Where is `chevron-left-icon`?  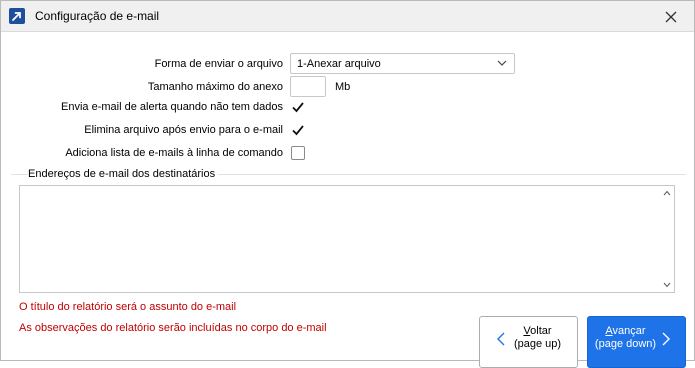
chevron-left-icon is located at coordinates (501, 339).